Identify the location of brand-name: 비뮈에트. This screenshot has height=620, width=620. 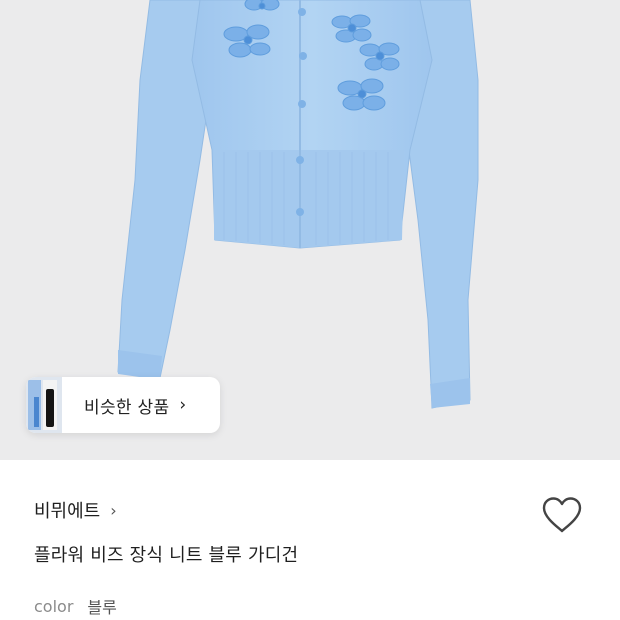
(67, 511).